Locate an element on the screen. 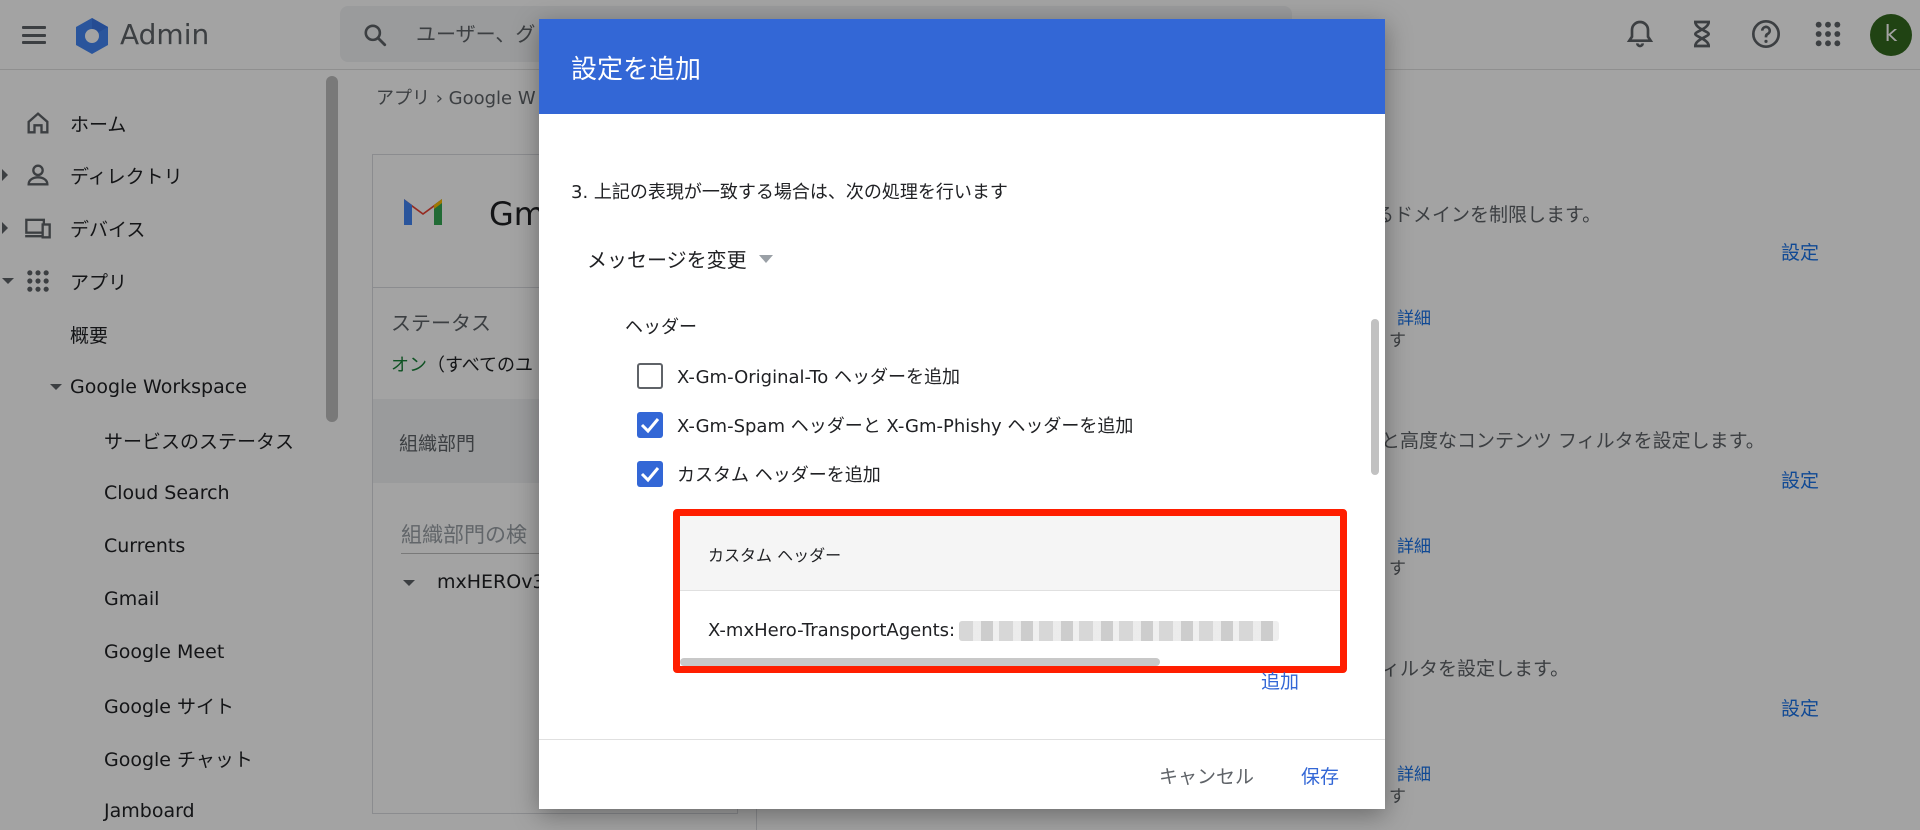 The width and height of the screenshot is (1920, 830). checkbox-original-to: X-Gm-Original-To ヘッダーを追加 is located at coordinates (798, 376).